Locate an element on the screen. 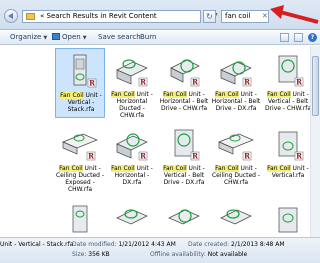  offline-value: Not available is located at coordinates (227, 254).